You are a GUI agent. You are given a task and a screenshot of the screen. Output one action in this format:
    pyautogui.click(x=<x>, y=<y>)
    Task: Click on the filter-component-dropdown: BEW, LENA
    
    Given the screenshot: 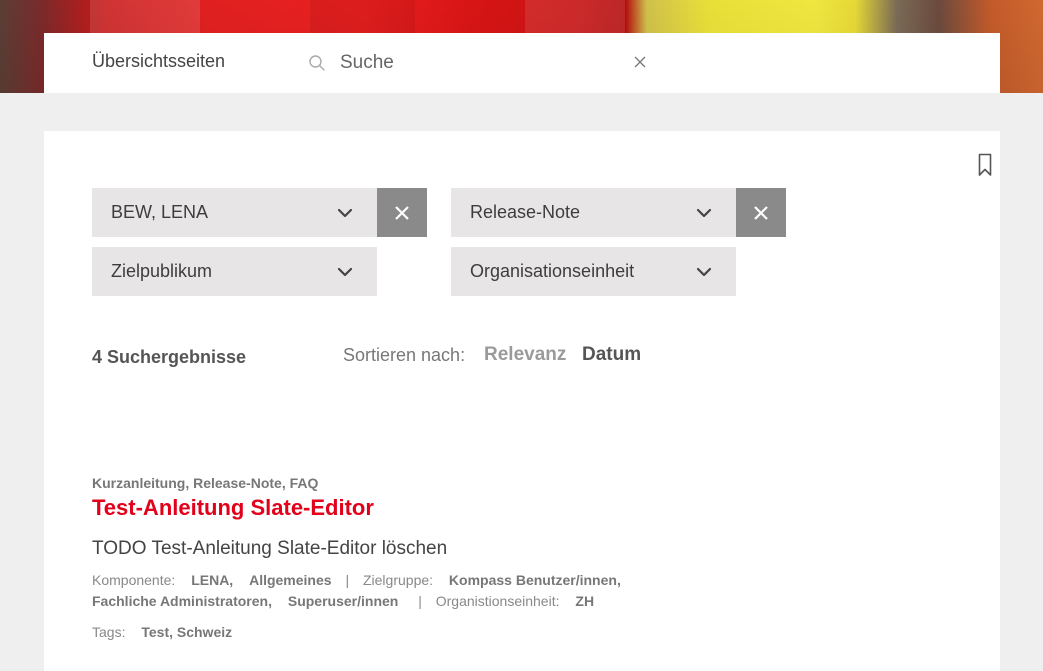 What is the action you would take?
    pyautogui.click(x=234, y=212)
    